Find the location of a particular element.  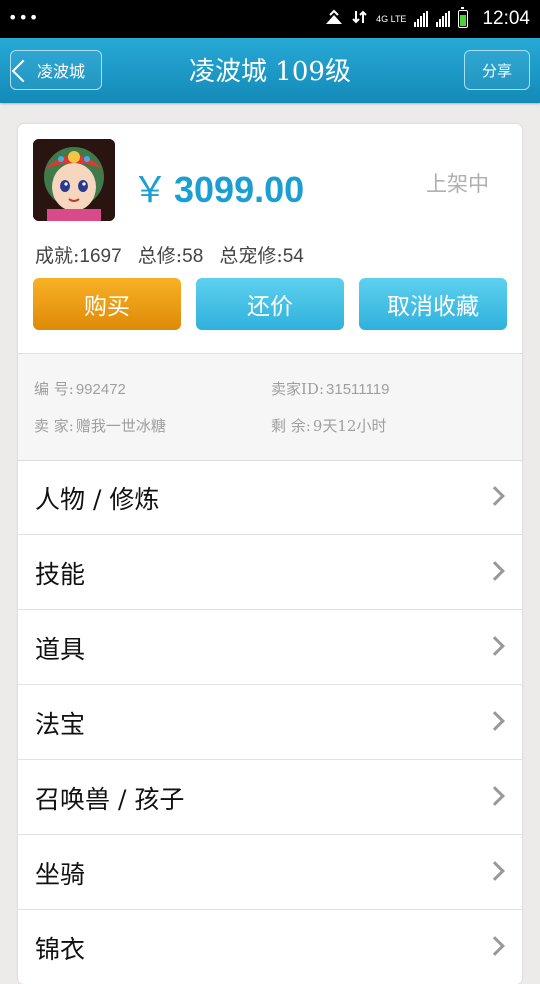

menu-item-label: 人物 / 修炼 is located at coordinates (97, 499).